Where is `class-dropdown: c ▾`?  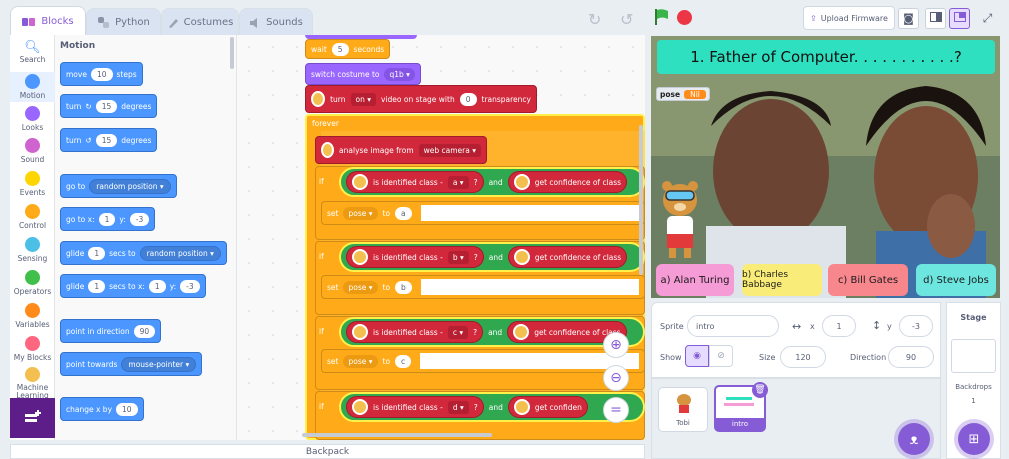 class-dropdown: c ▾ is located at coordinates (458, 332).